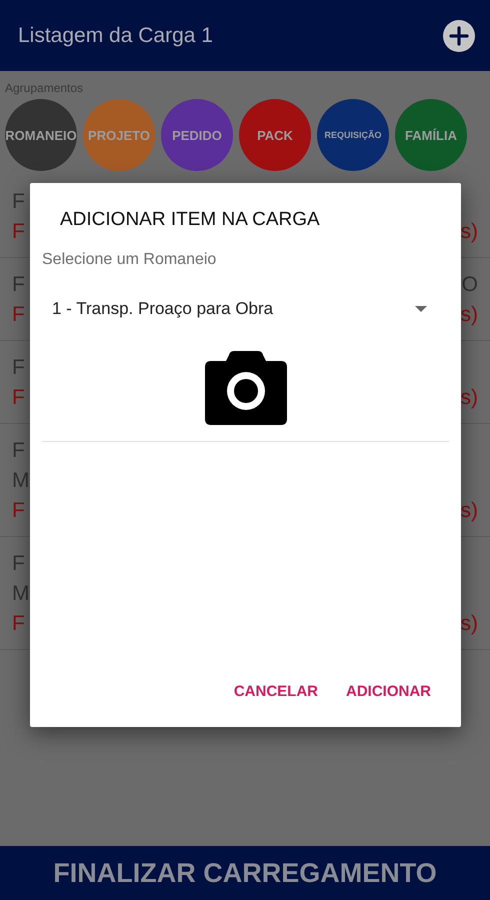 The height and width of the screenshot is (900, 490). I want to click on group-button: PACK, so click(275, 135).